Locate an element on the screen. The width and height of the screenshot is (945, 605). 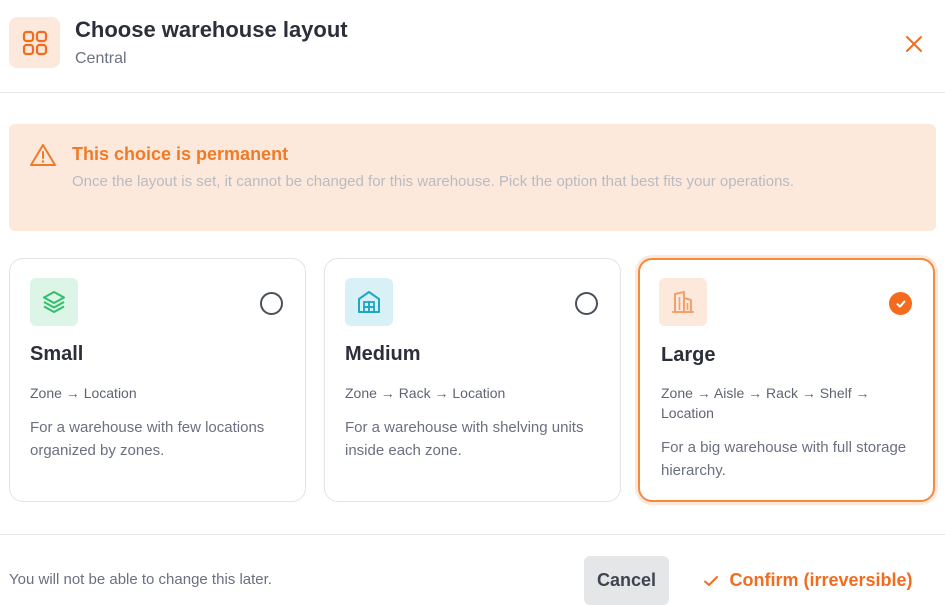
radio-small is located at coordinates (271, 303).